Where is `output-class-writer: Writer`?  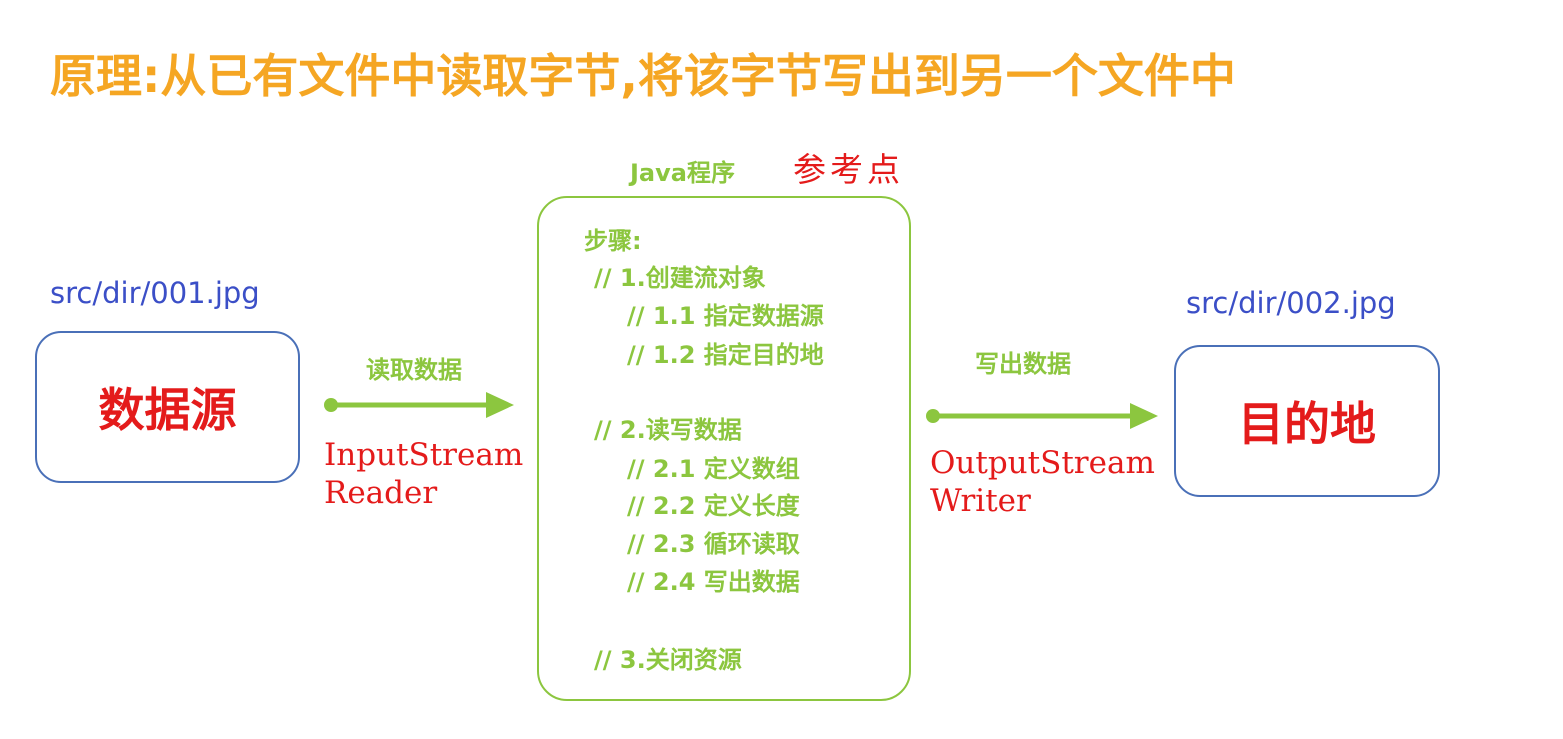 output-class-writer: Writer is located at coordinates (980, 501).